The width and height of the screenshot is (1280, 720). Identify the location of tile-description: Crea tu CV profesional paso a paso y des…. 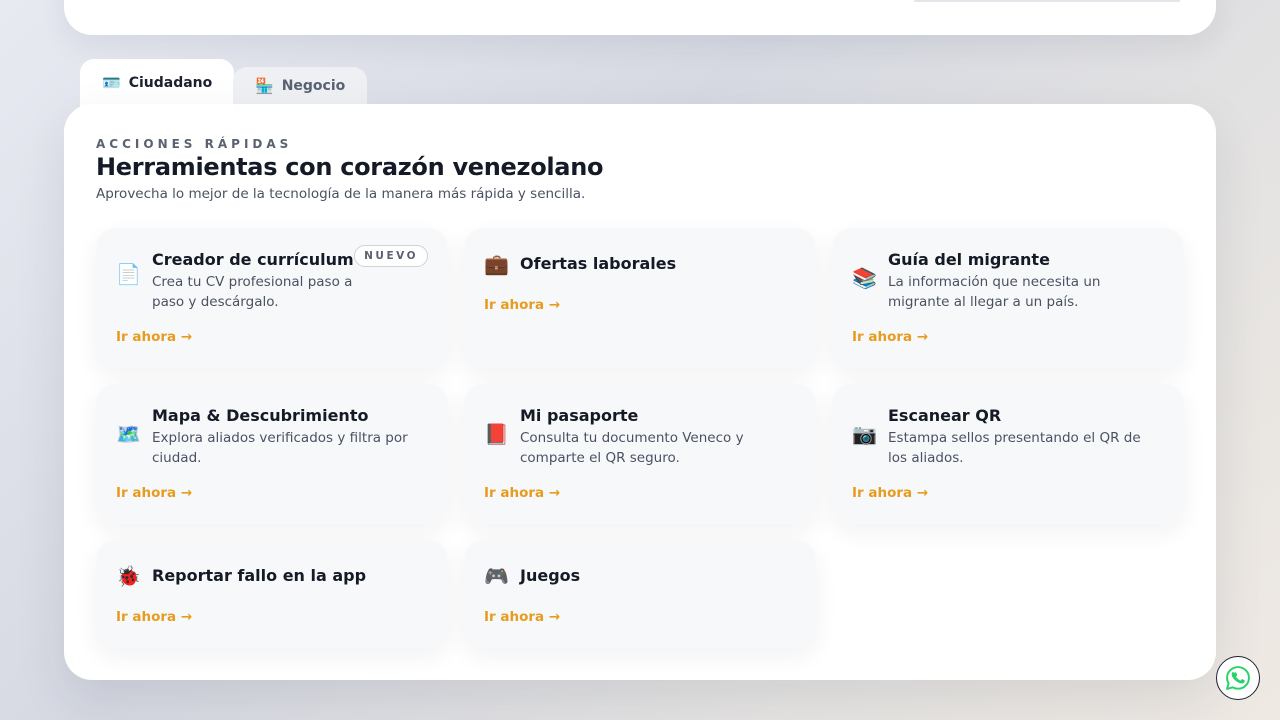
(252, 292).